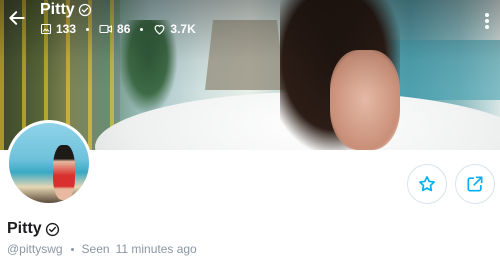  What do you see at coordinates (66, 29) in the screenshot?
I see `photos-count: 133` at bounding box center [66, 29].